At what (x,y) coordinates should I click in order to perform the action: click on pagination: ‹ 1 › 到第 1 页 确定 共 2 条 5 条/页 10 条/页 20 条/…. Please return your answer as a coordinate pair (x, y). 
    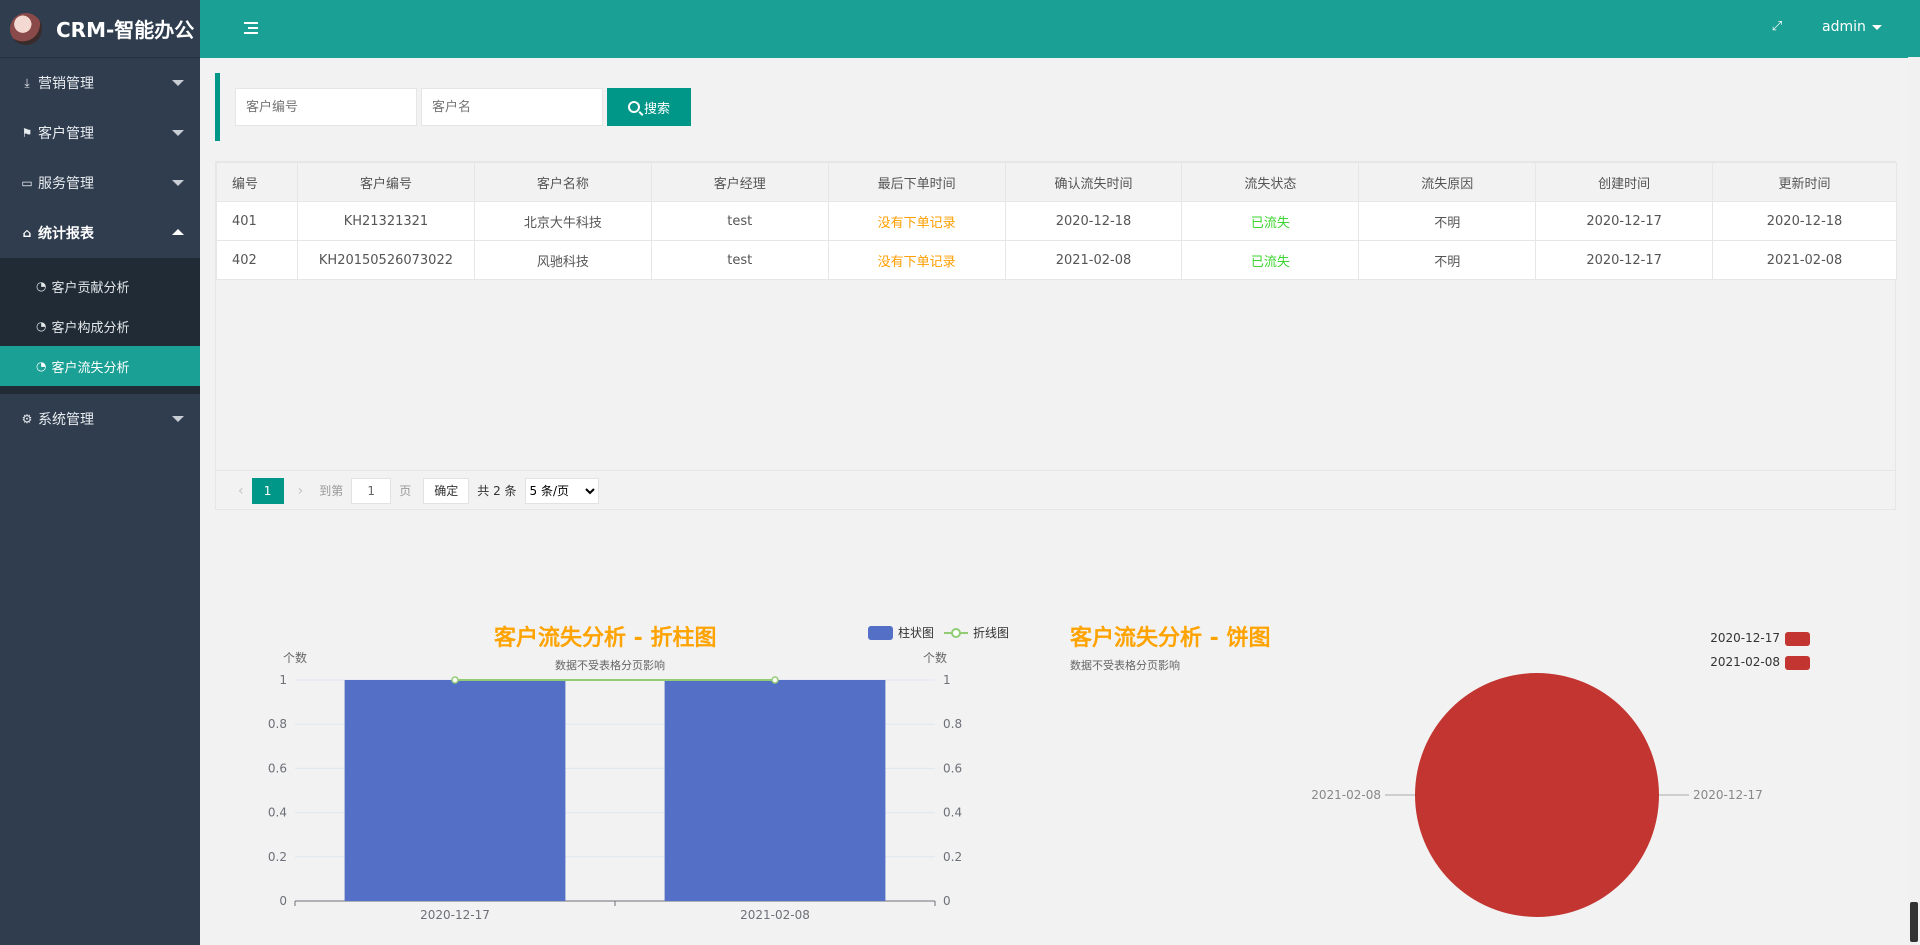
    Looking at the image, I should click on (1055, 490).